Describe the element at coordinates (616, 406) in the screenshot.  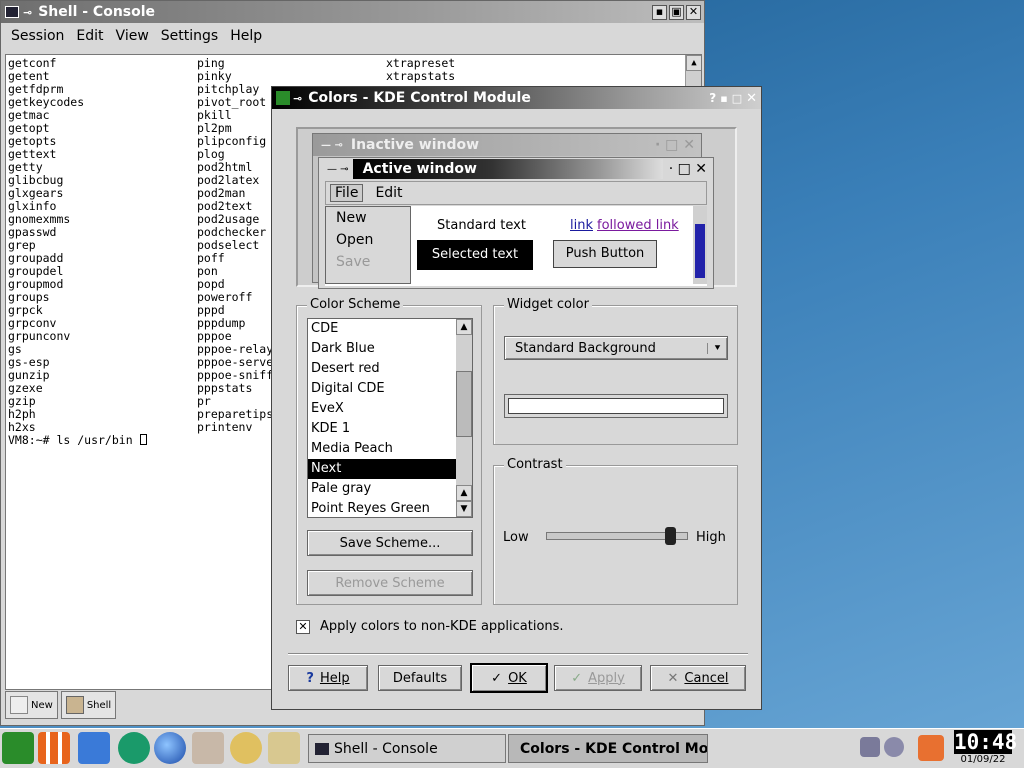
I see `widget-color-swatch` at that location.